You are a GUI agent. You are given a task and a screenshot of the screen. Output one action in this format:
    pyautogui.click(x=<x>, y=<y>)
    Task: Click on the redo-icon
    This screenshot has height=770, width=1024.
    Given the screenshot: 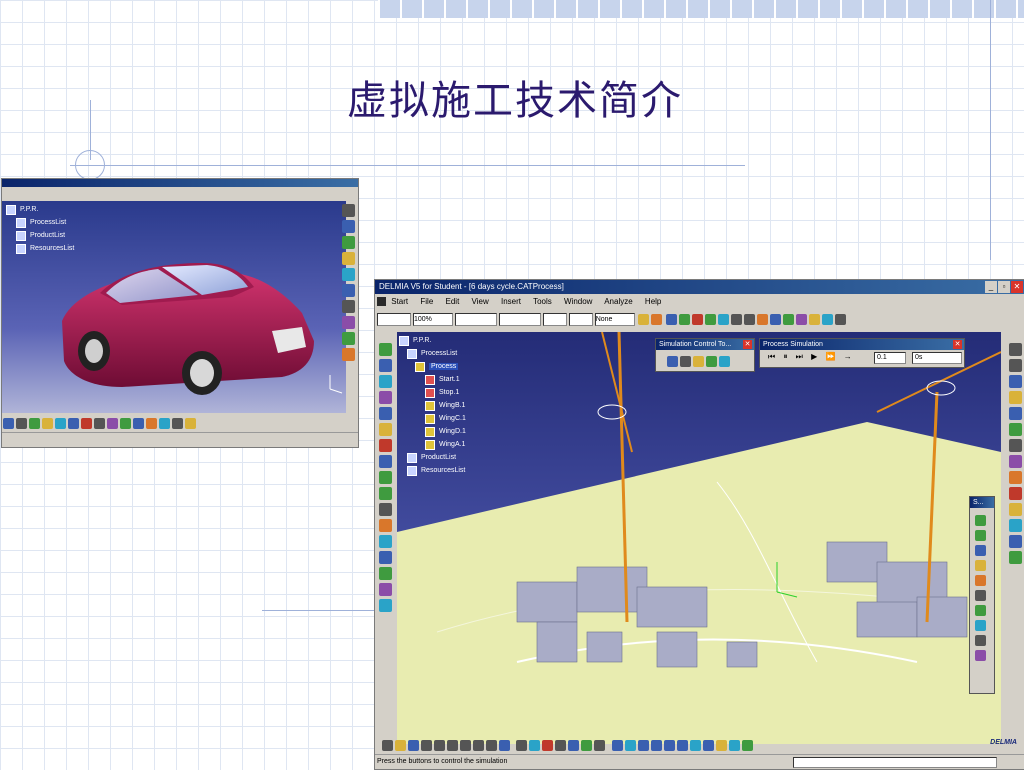 What is the action you would take?
    pyautogui.click(x=491, y=746)
    